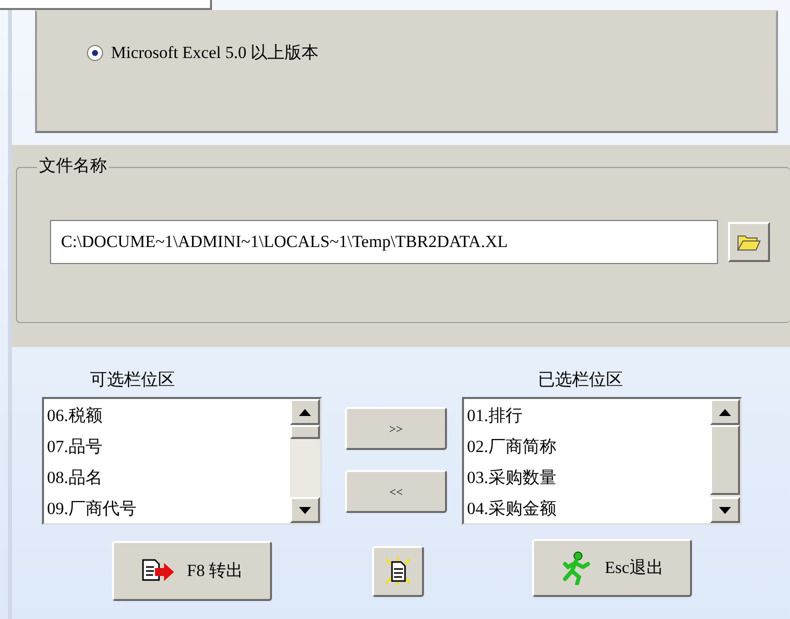 The image size is (790, 619). Describe the element at coordinates (384, 242) in the screenshot. I see `file-path-field: C:\DOCUME~1\ADMINI~1\LOCALS~1\Temp\TBR2DATA.XL` at that location.